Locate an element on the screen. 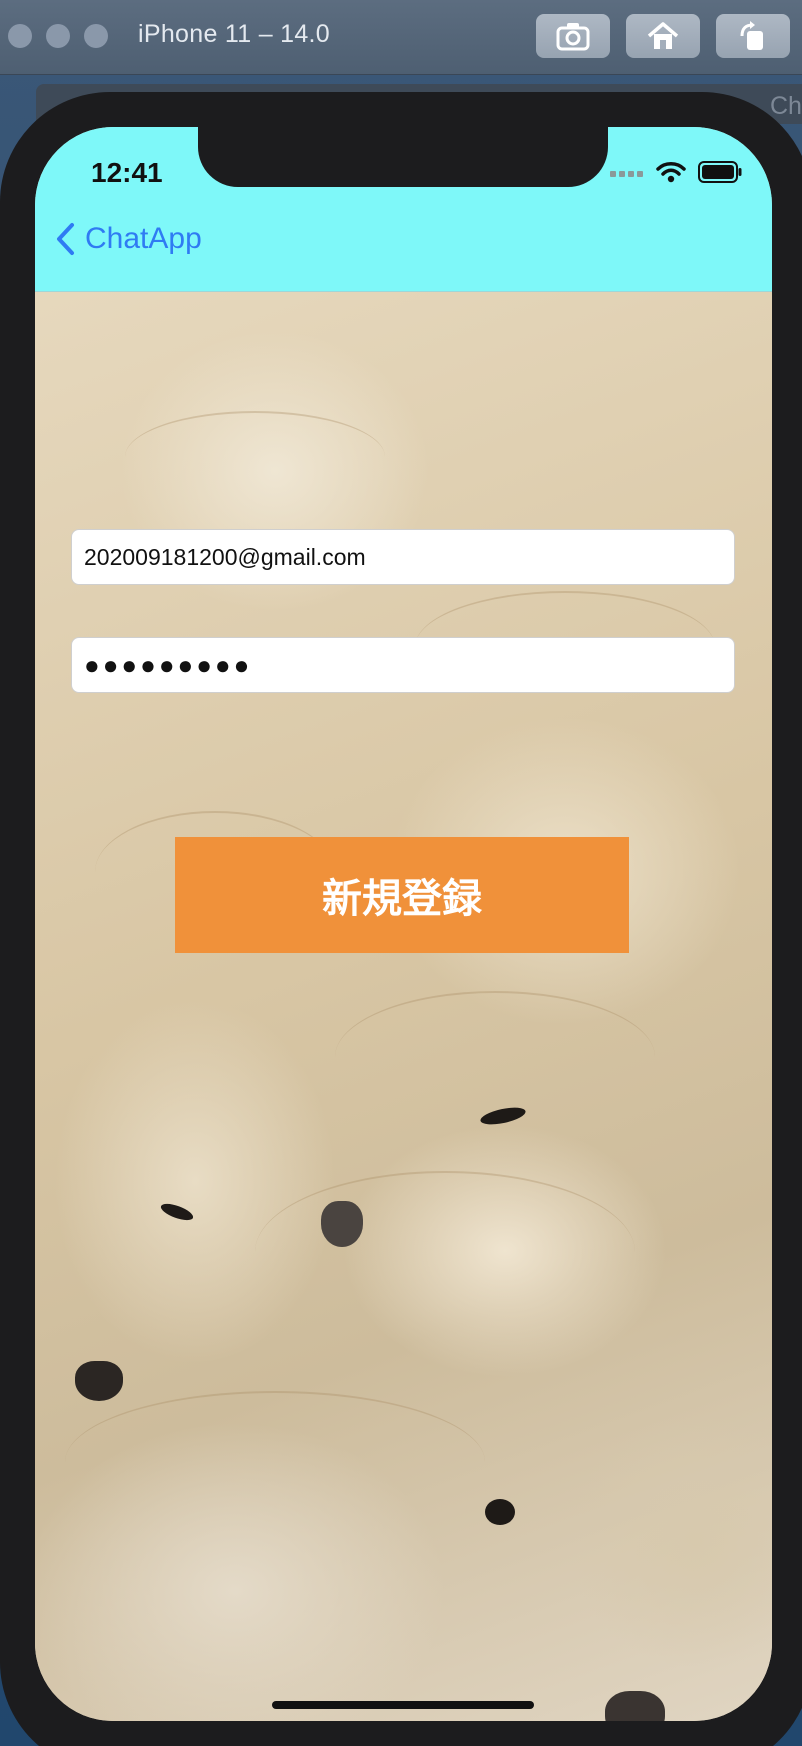 This screenshot has width=802, height=1746. cellular-signal-icon is located at coordinates (626, 174).